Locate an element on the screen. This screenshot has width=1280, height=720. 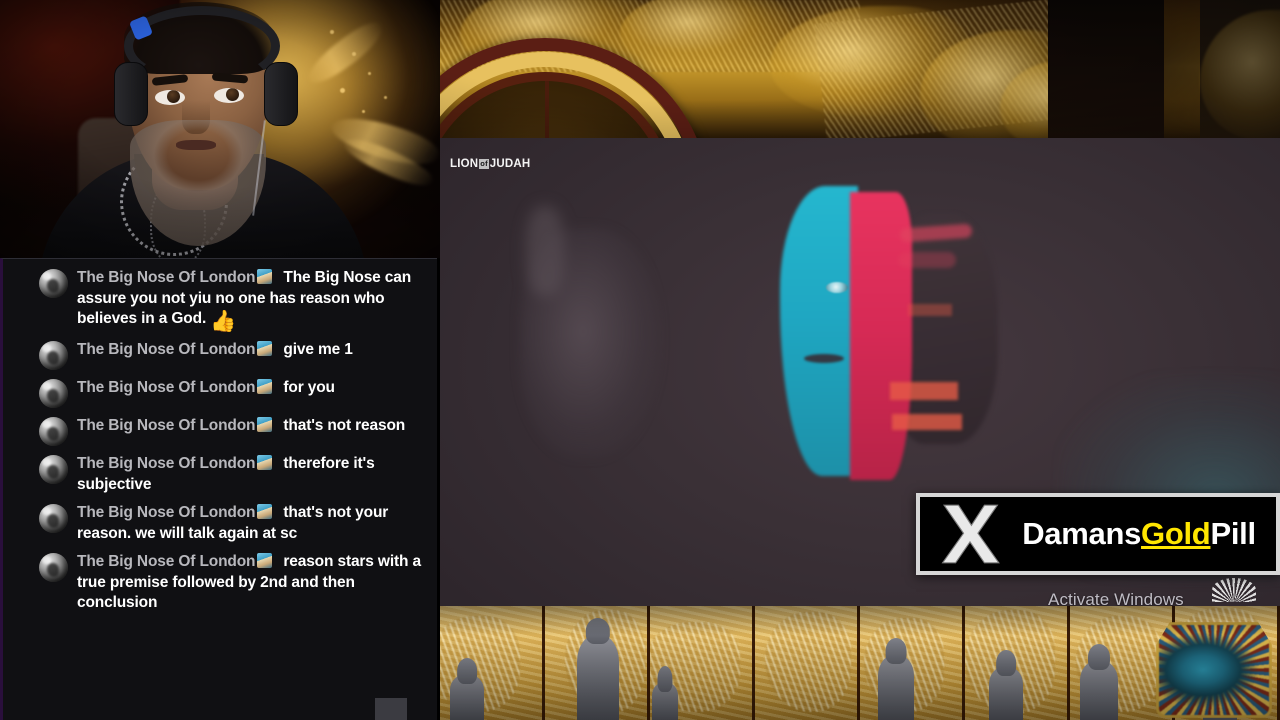
split-lit-face is located at coordinates (869, 336).